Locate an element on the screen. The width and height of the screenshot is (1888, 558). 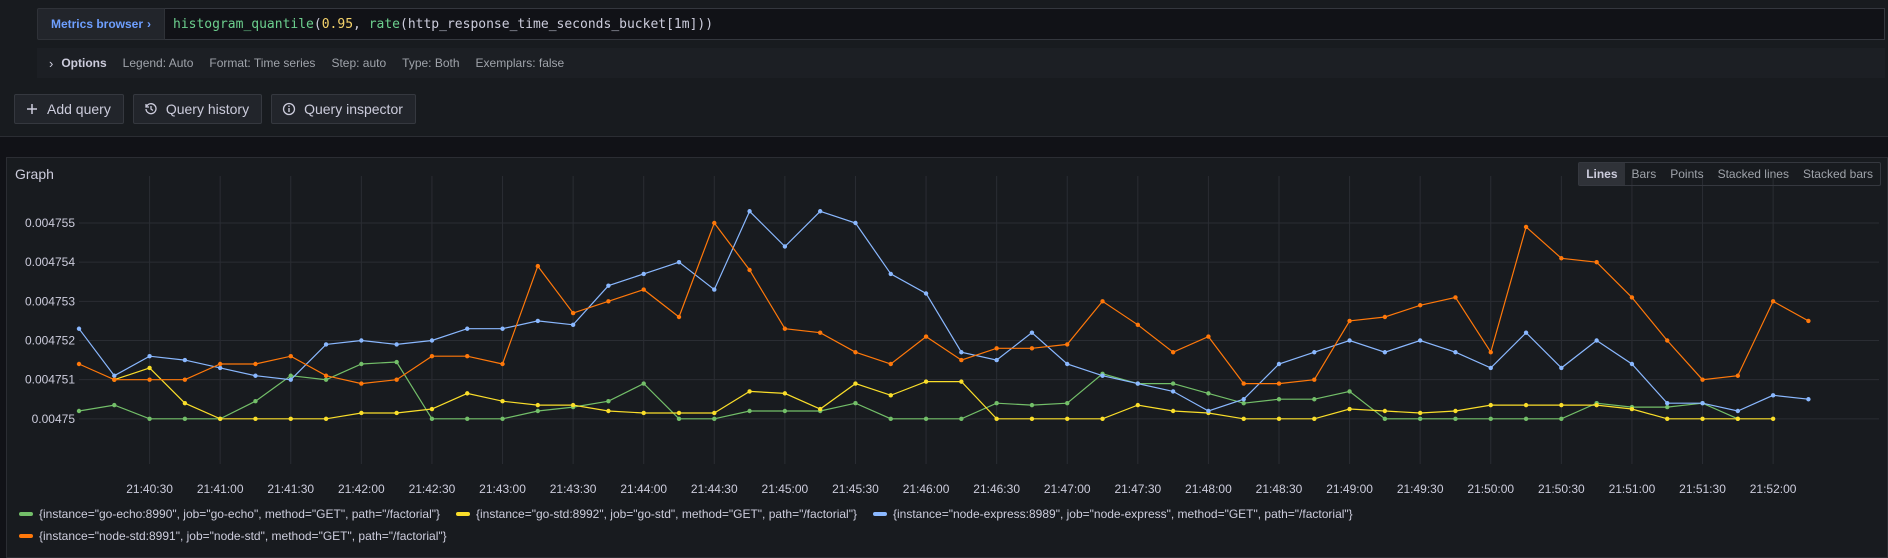
graph-title: Graph is located at coordinates (34, 174).